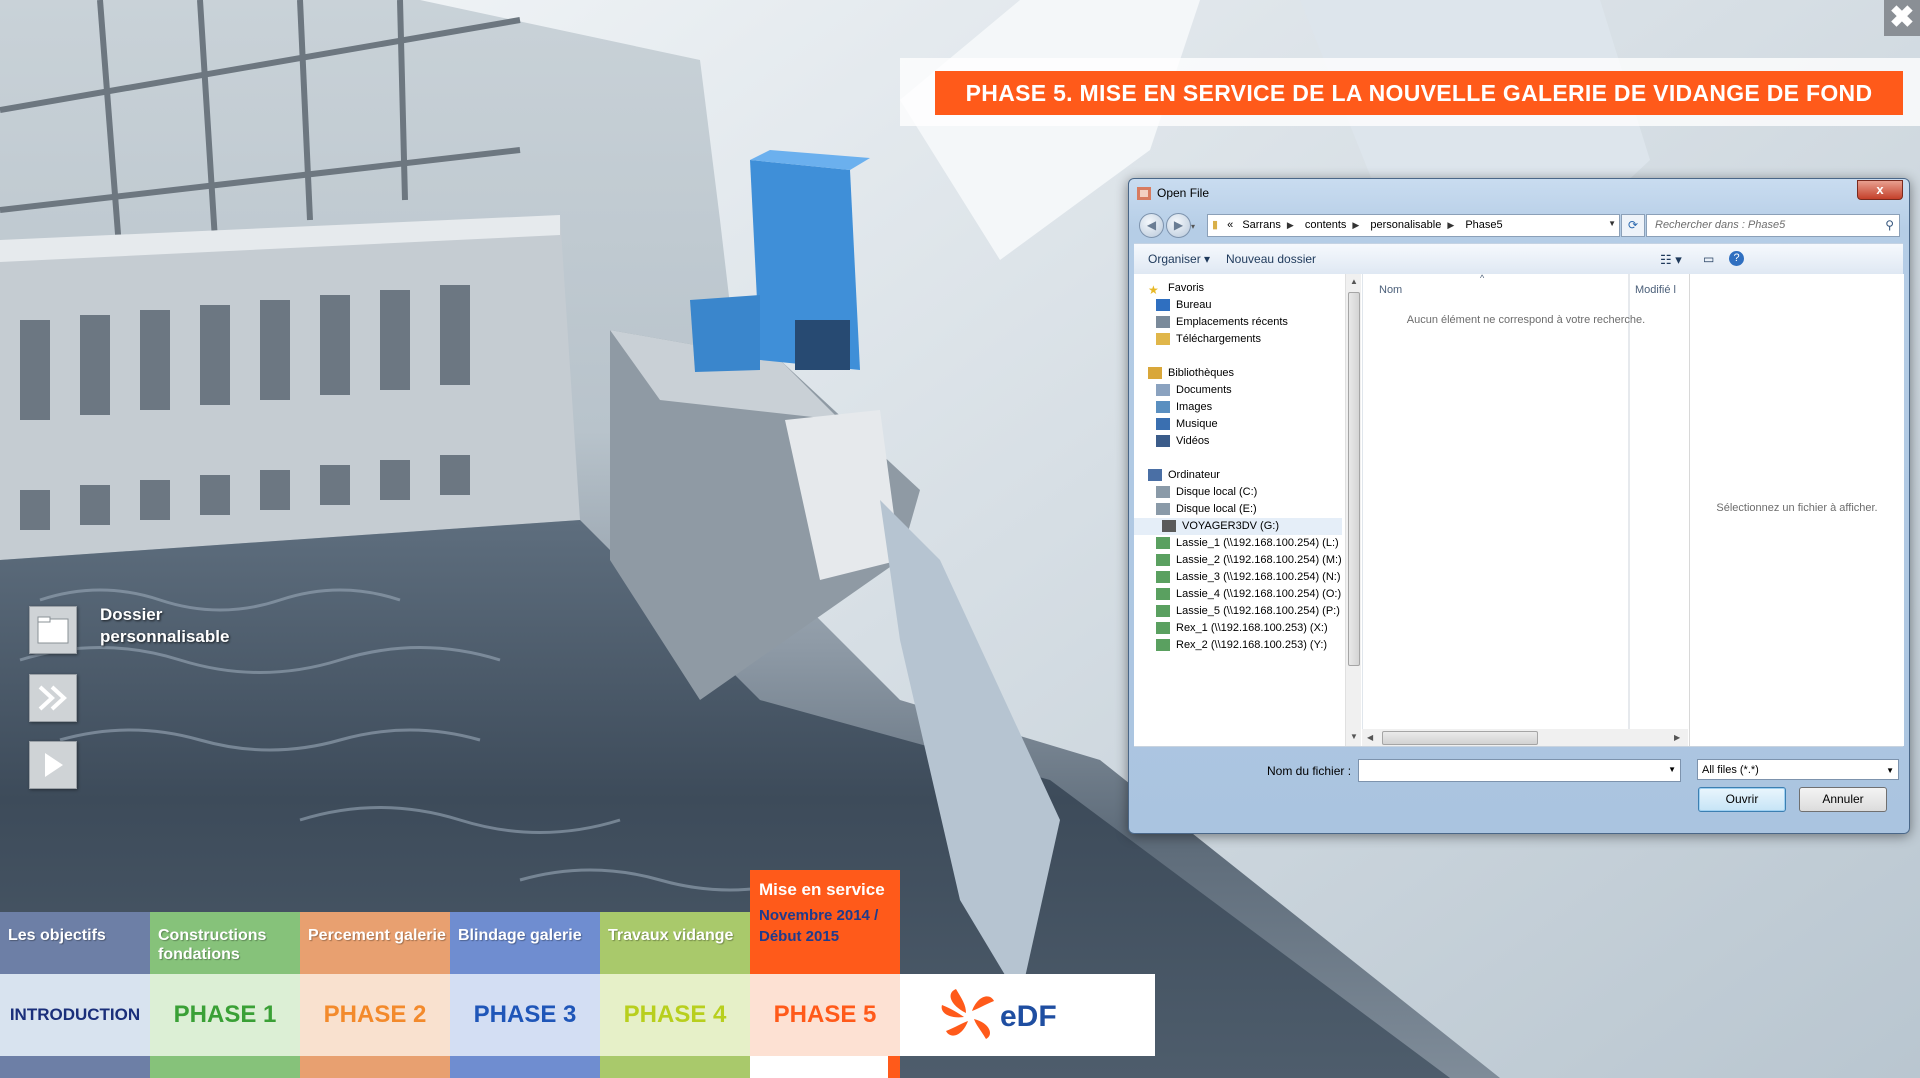 This screenshot has height=1078, width=1920. What do you see at coordinates (1671, 260) in the screenshot?
I see `view-options-icon: ☷ ▾` at bounding box center [1671, 260].